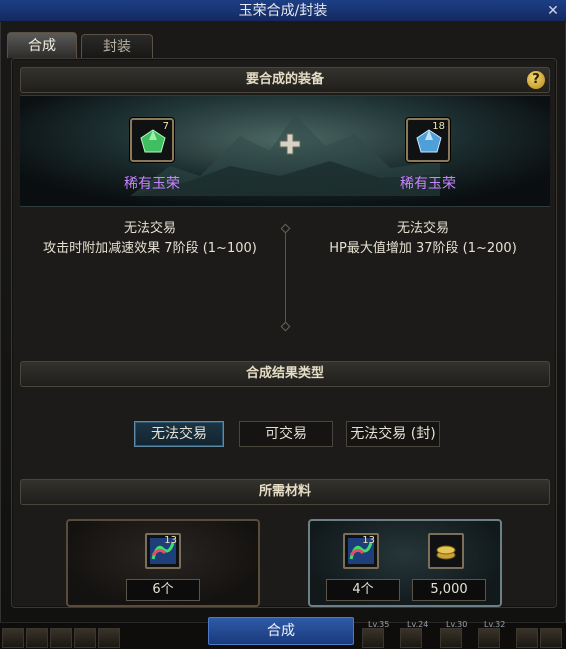 The image size is (566, 649). I want to click on item-2-count: 18, so click(438, 126).